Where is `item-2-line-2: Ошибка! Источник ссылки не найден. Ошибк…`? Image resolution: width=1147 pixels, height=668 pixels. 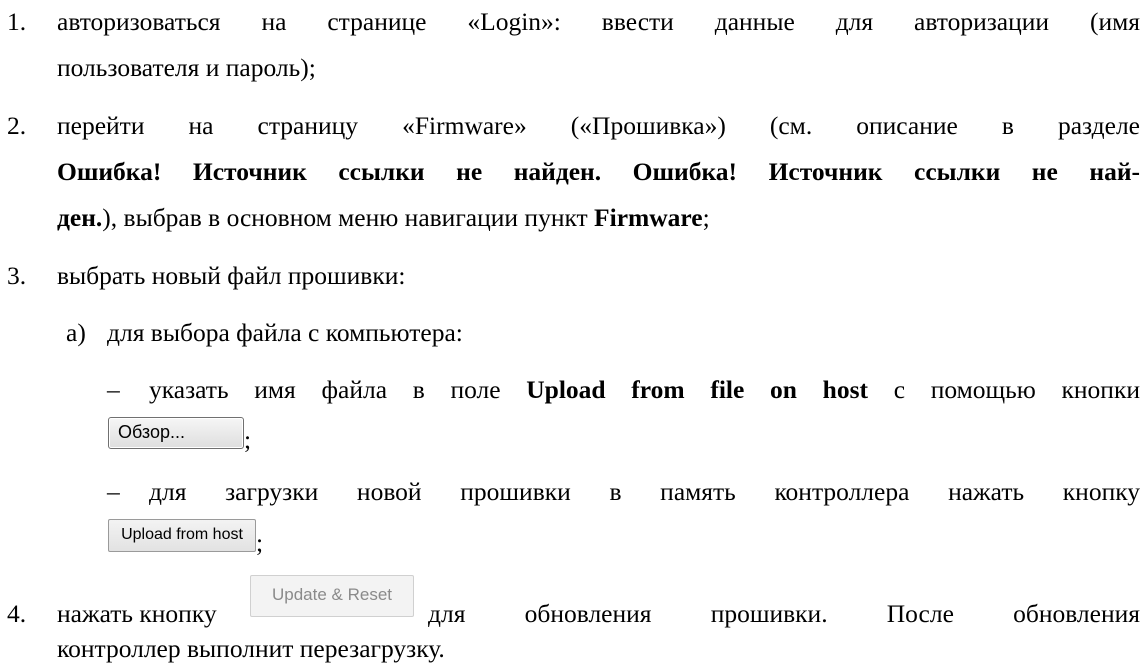 item-2-line-2: Ошибка! Источник ссылки не найден. Ошибк… is located at coordinates (598, 172).